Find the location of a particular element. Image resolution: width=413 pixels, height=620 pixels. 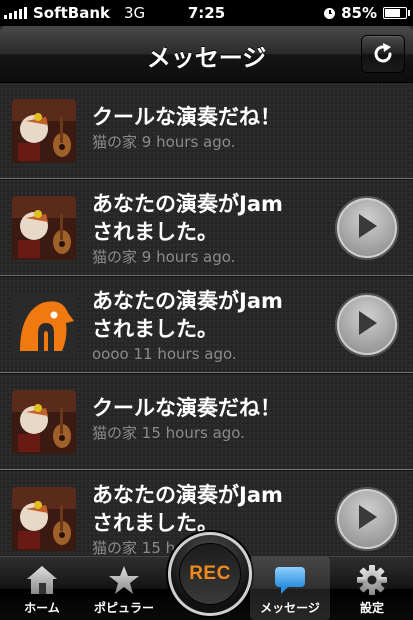

tab-messages-label: メッセージ is located at coordinates (290, 608).